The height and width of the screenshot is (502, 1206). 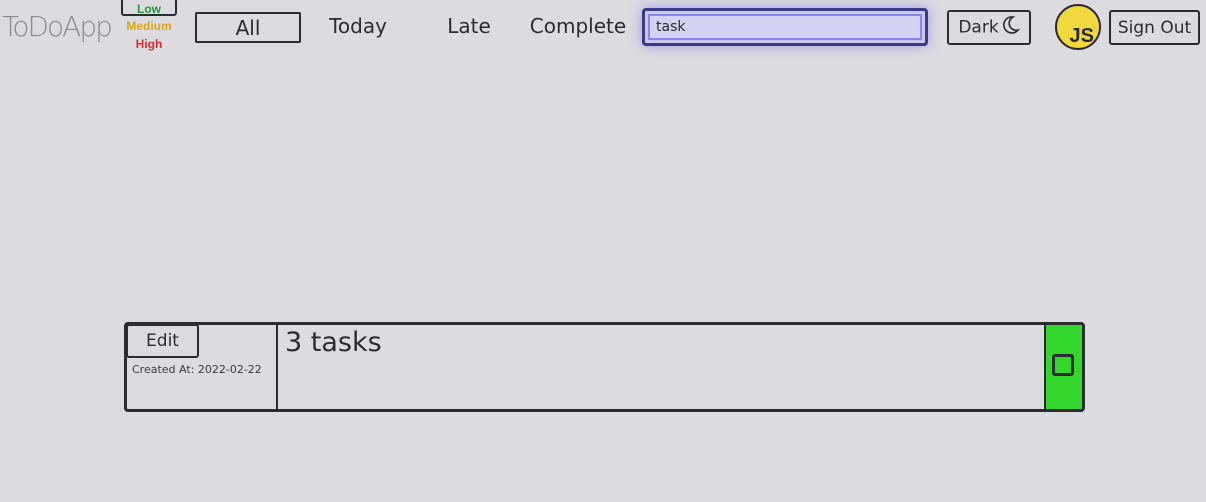 I want to click on edit-button: Edit, so click(x=162, y=341).